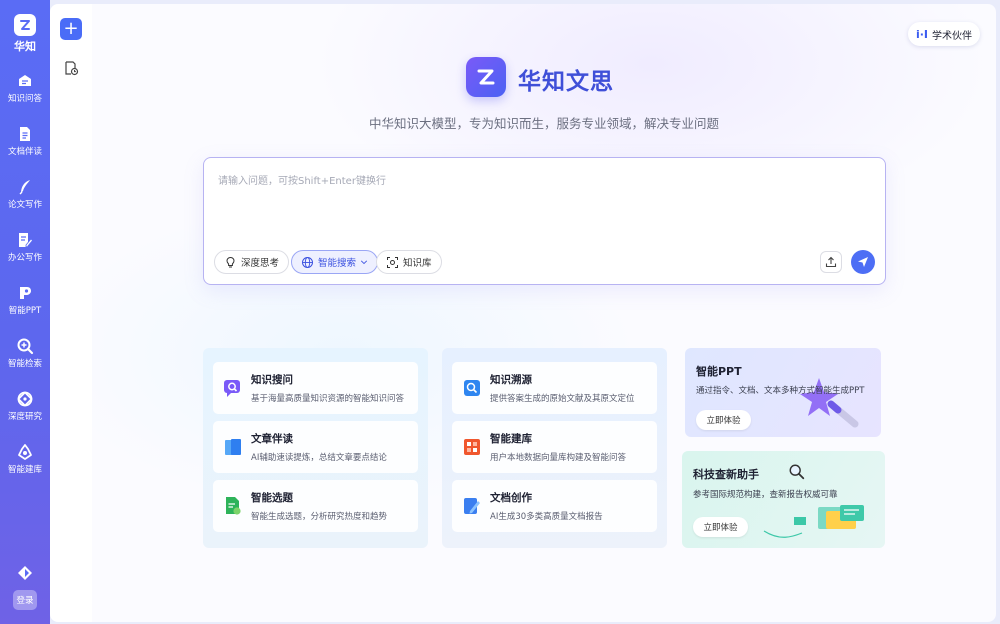 This screenshot has width=1000, height=624. Describe the element at coordinates (392, 262) in the screenshot. I see `scan-icon` at that location.